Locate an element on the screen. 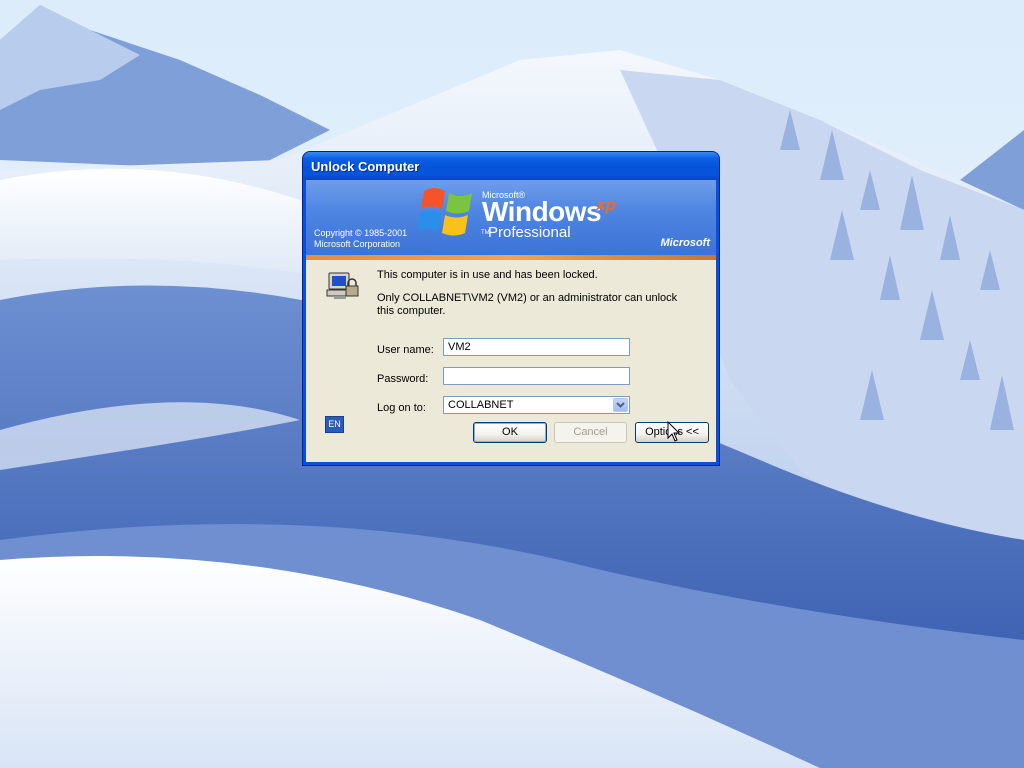  edition-text: Professional is located at coordinates (529, 232).